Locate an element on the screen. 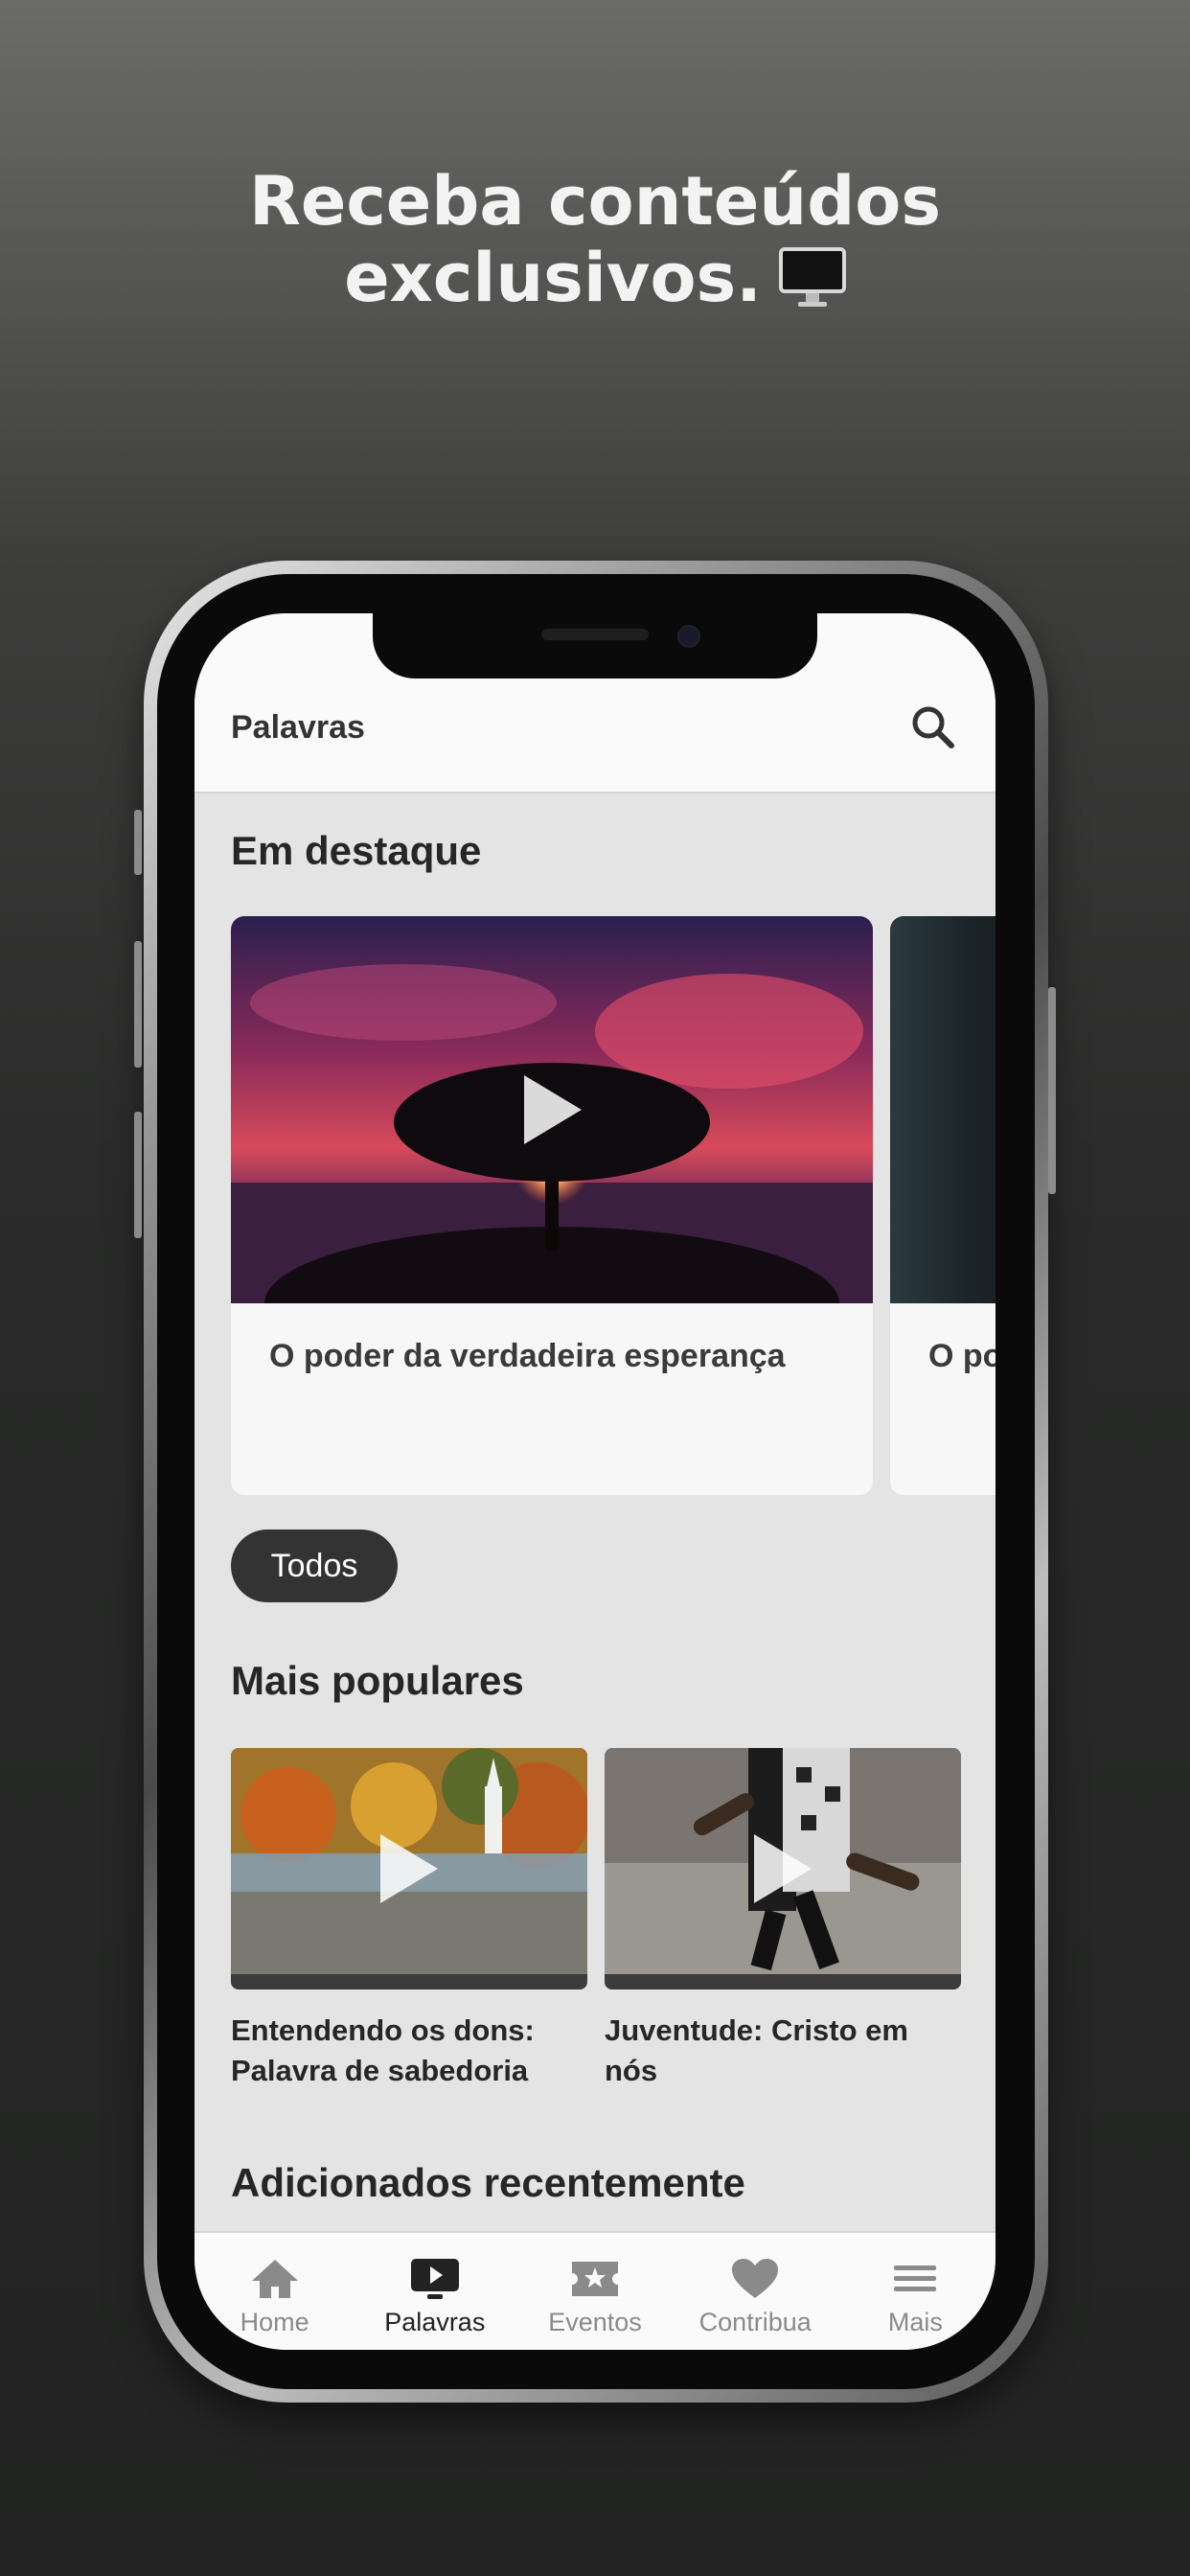 The width and height of the screenshot is (1190, 2576). tab-bar: Home Palavras Eventos Contribua Mais is located at coordinates (595, 2290).